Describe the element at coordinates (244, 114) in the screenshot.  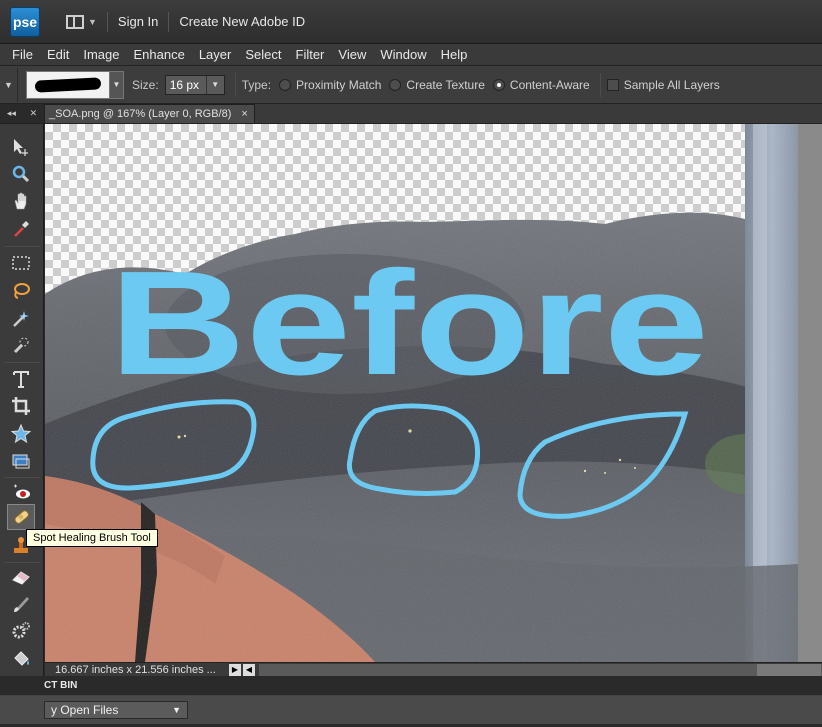
I see `close-icon: ×` at that location.